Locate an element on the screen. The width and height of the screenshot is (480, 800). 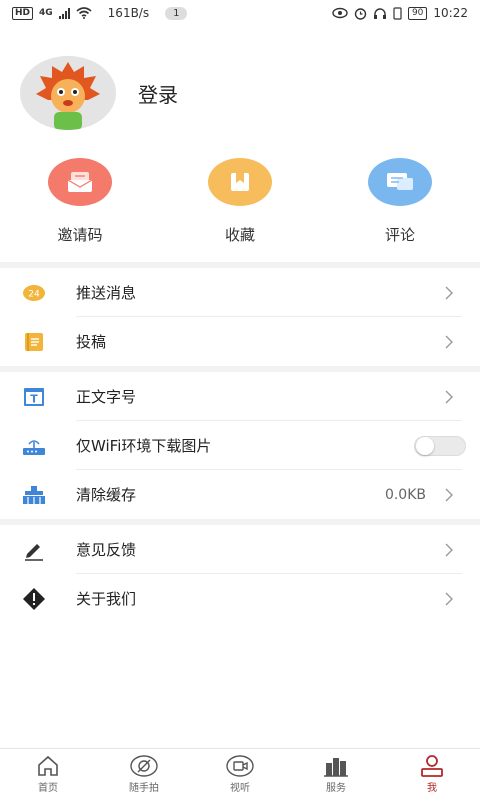
broom-icon is located at coordinates (34, 495).